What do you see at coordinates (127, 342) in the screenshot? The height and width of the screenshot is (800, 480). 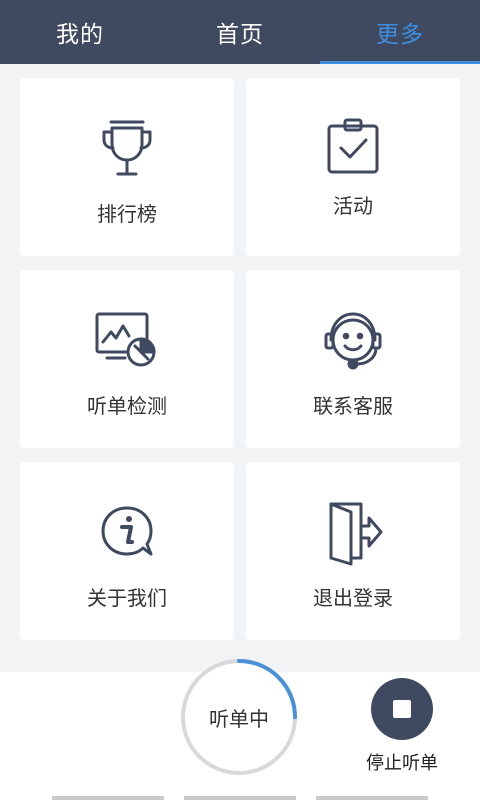 I see `monitor-check-icon` at bounding box center [127, 342].